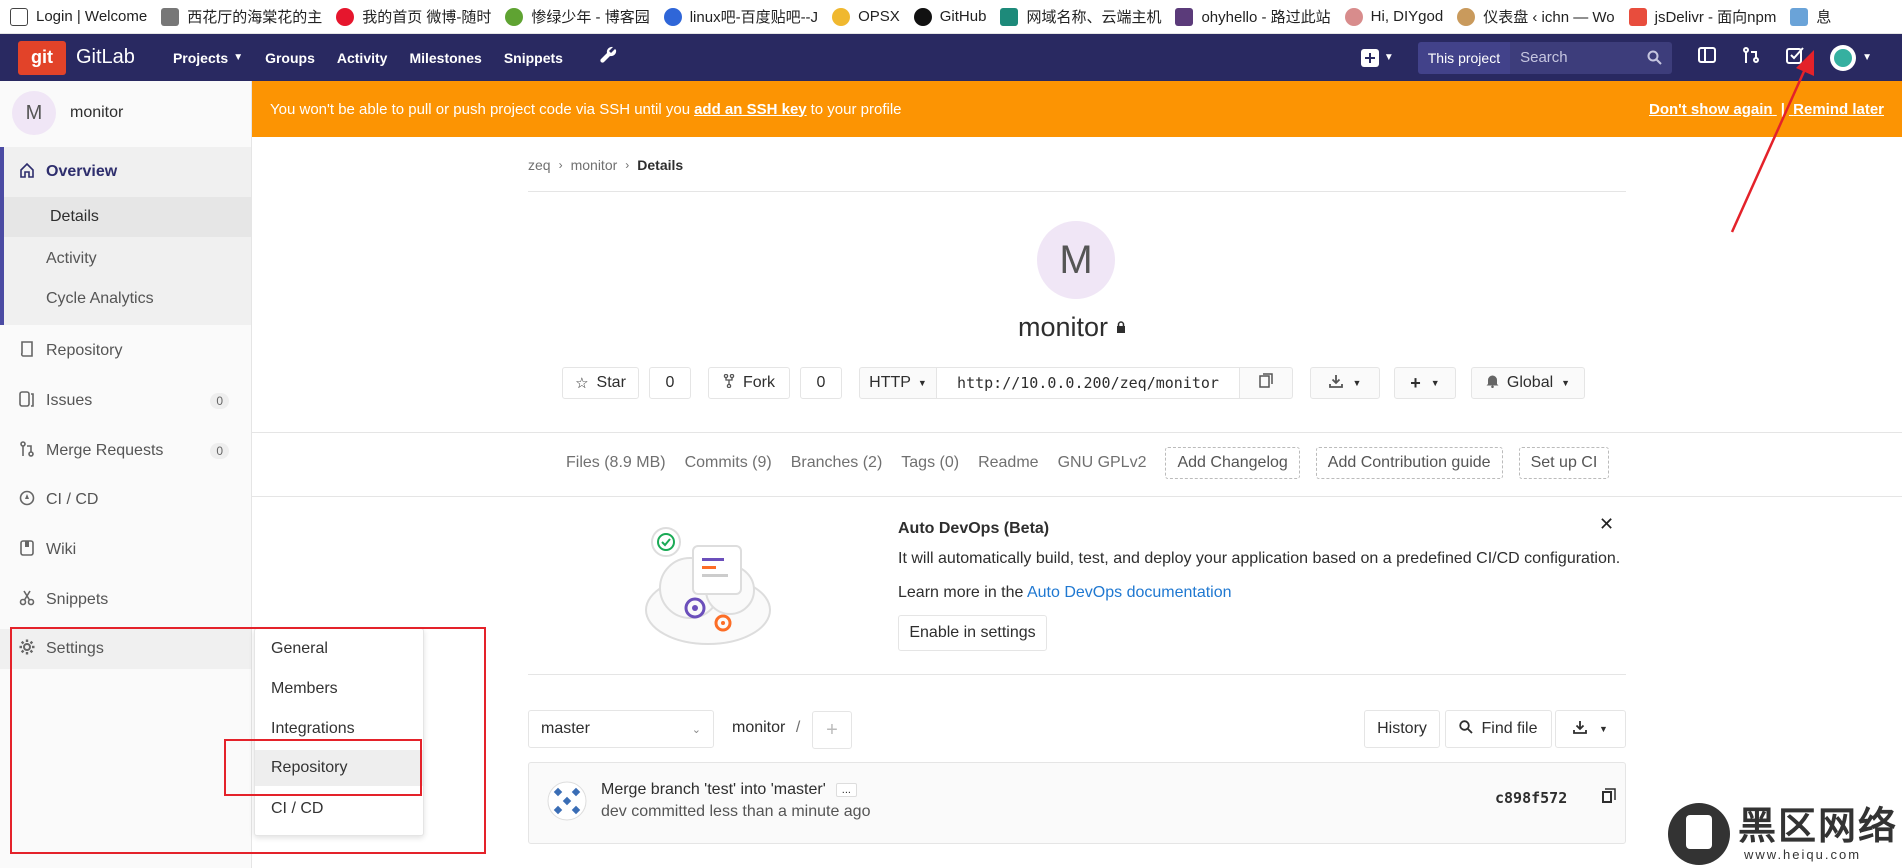 This screenshot has width=1902, height=868. What do you see at coordinates (1402, 729) in the screenshot?
I see `history-button: History` at bounding box center [1402, 729].